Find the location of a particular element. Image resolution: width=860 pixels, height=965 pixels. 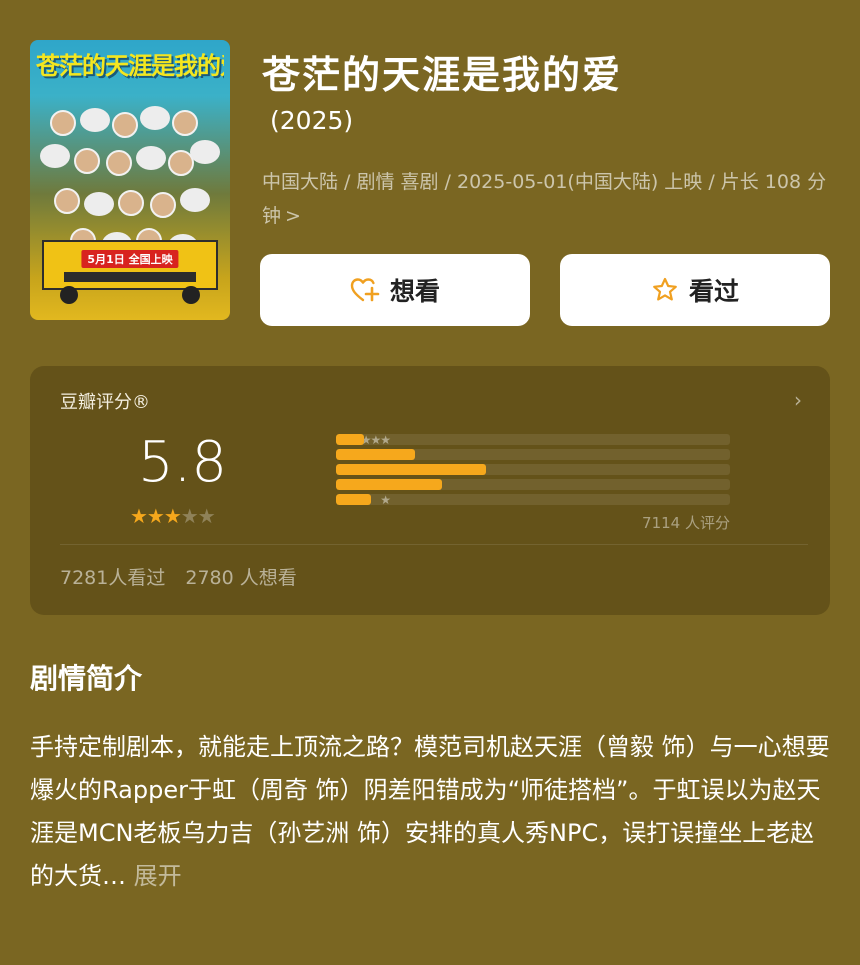

movie-title: 苍茫的天涯是我的爱 is located at coordinates (442, 75).